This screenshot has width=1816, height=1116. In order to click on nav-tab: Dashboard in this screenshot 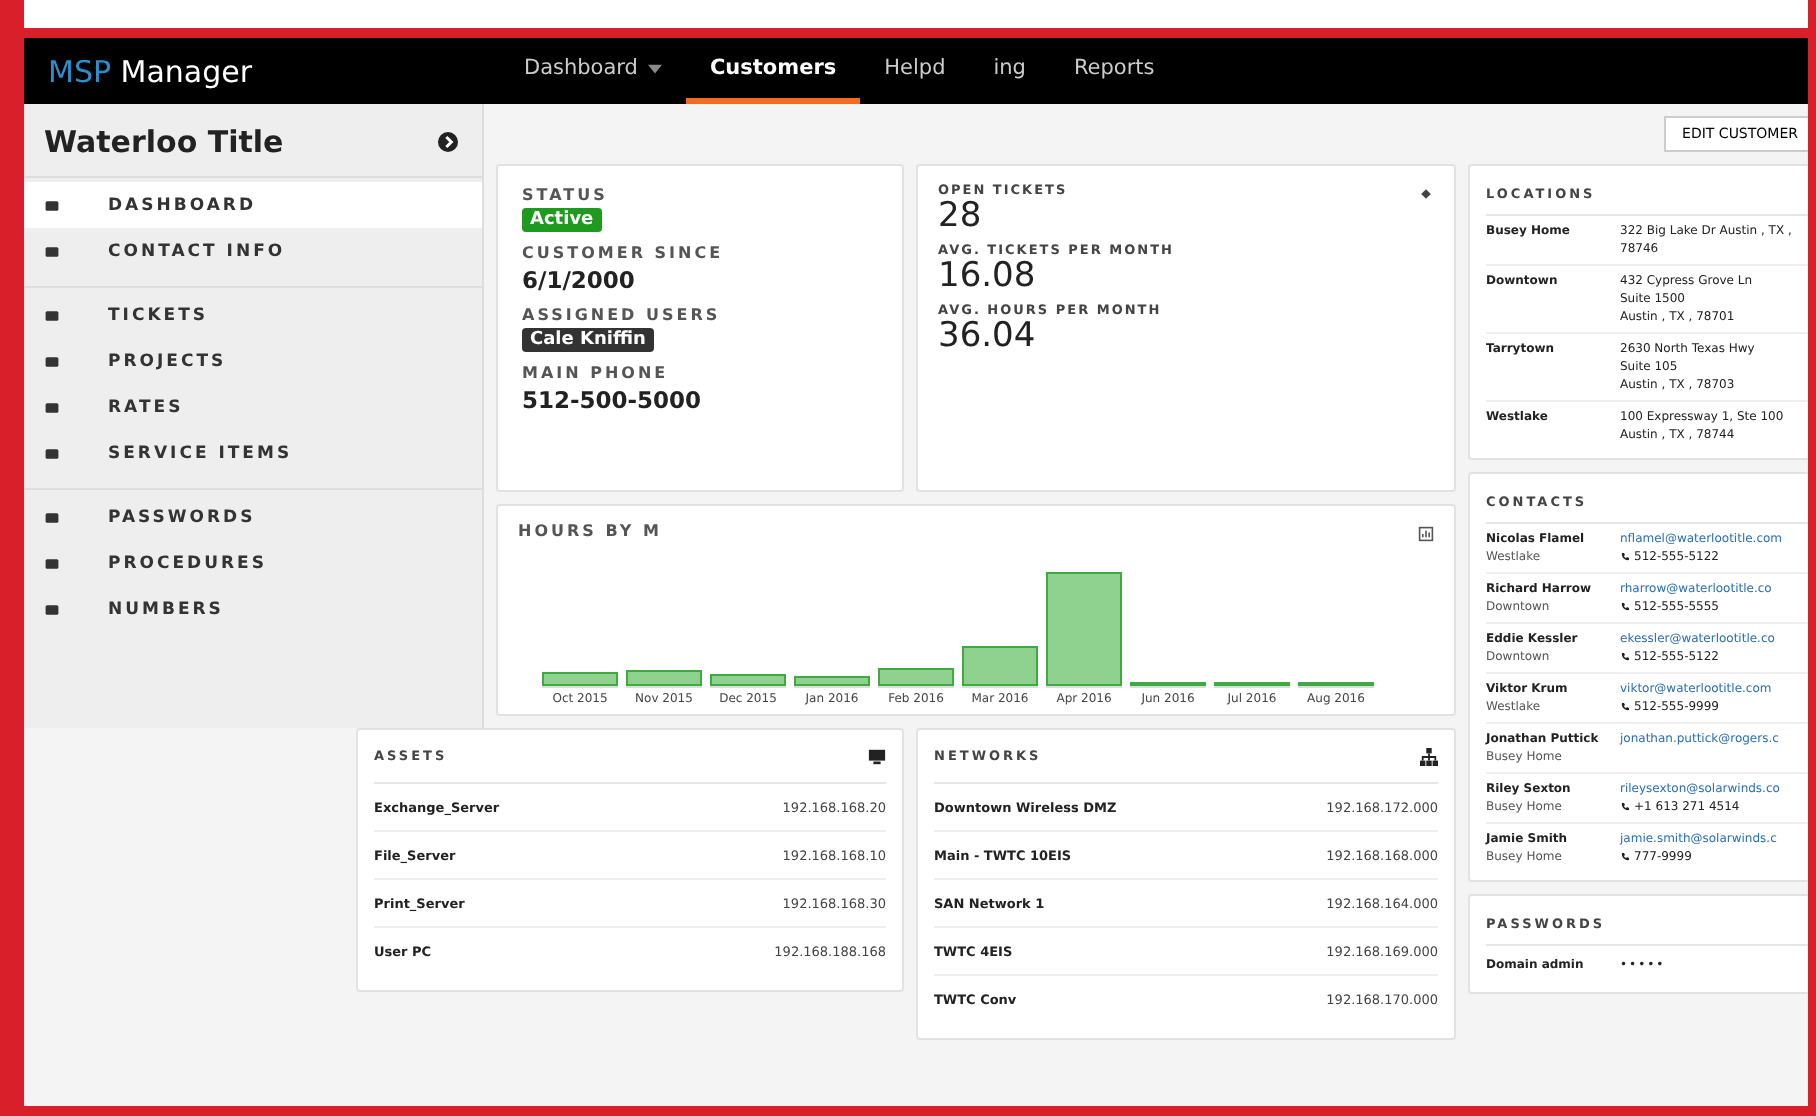, I will do `click(593, 71)`.